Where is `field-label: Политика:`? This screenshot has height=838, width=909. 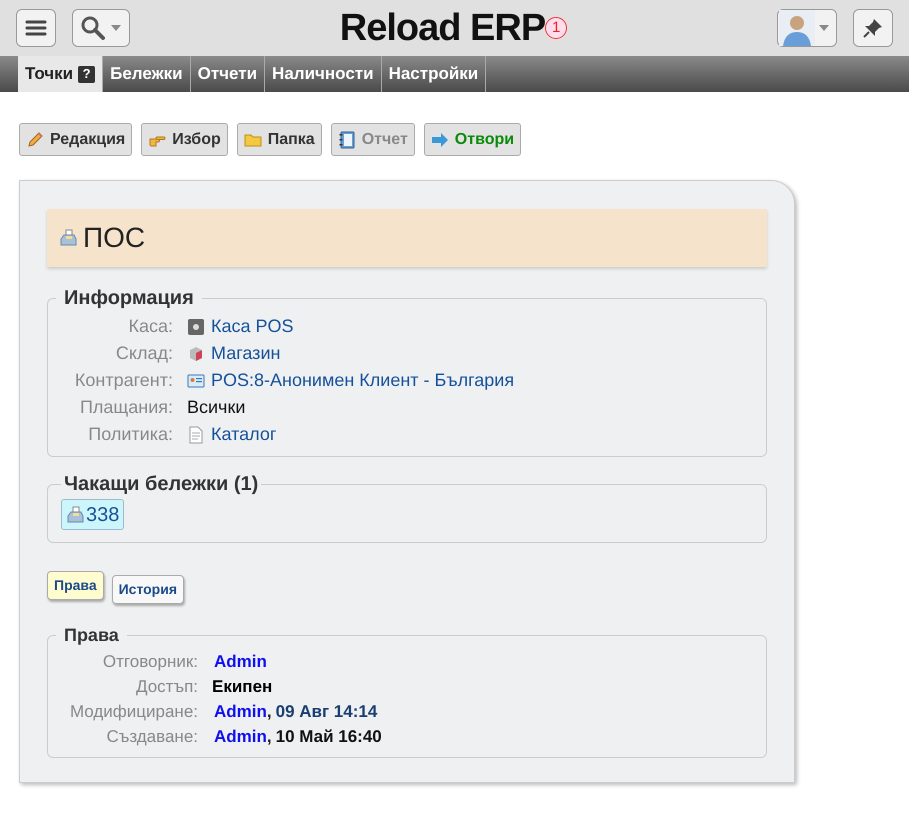
field-label: Политика: is located at coordinates (130, 434).